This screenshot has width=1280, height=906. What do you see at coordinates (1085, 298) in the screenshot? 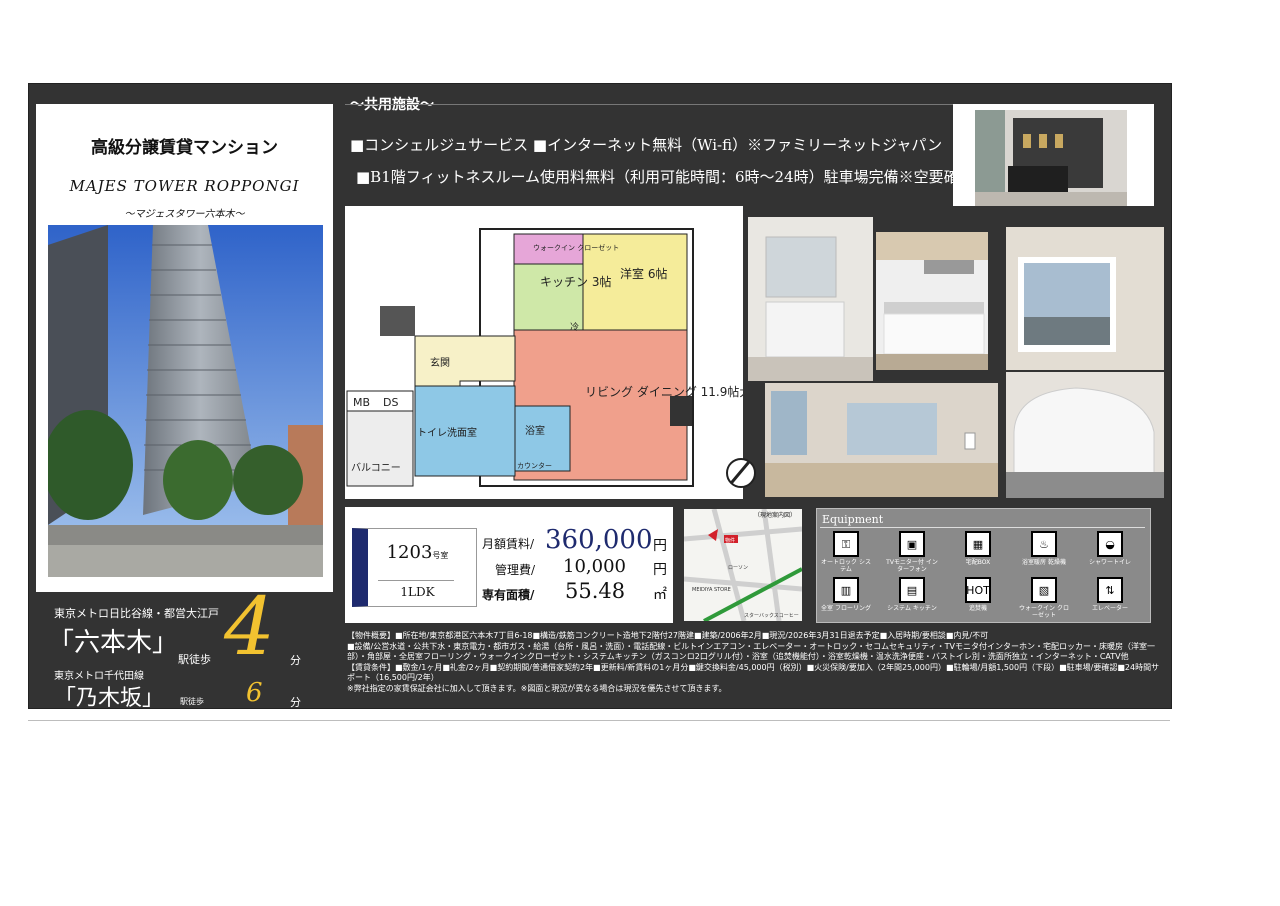
I see `window-view-photo` at bounding box center [1085, 298].